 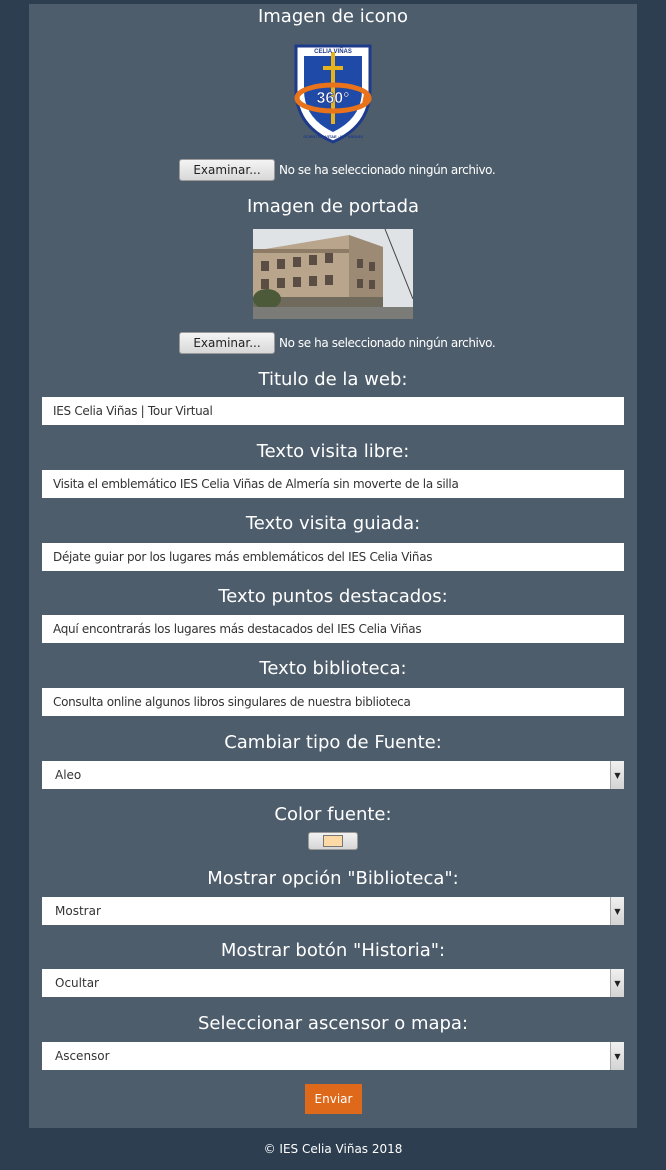 I want to click on free-visit-label: Texto visita libre:, so click(x=333, y=451).